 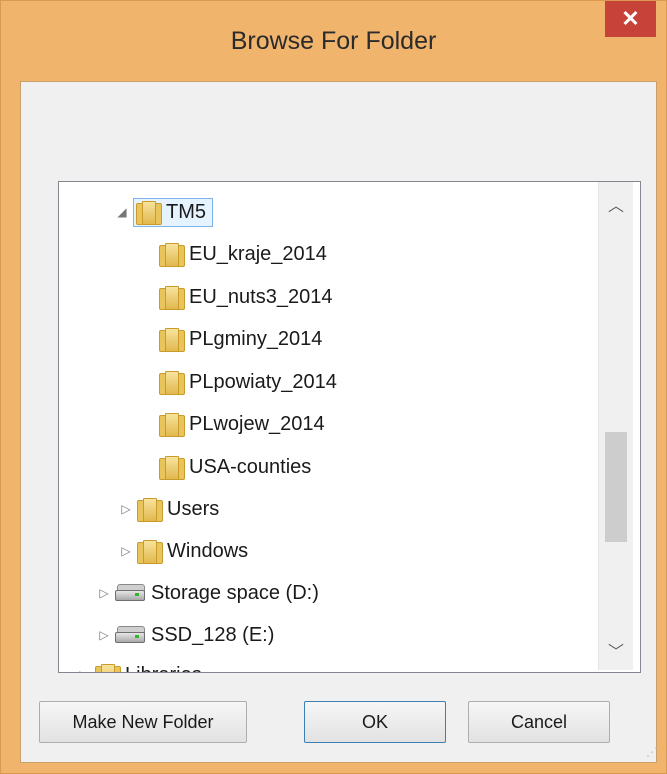 I want to click on resize-grip-icon: ⋰, so click(x=653, y=752).